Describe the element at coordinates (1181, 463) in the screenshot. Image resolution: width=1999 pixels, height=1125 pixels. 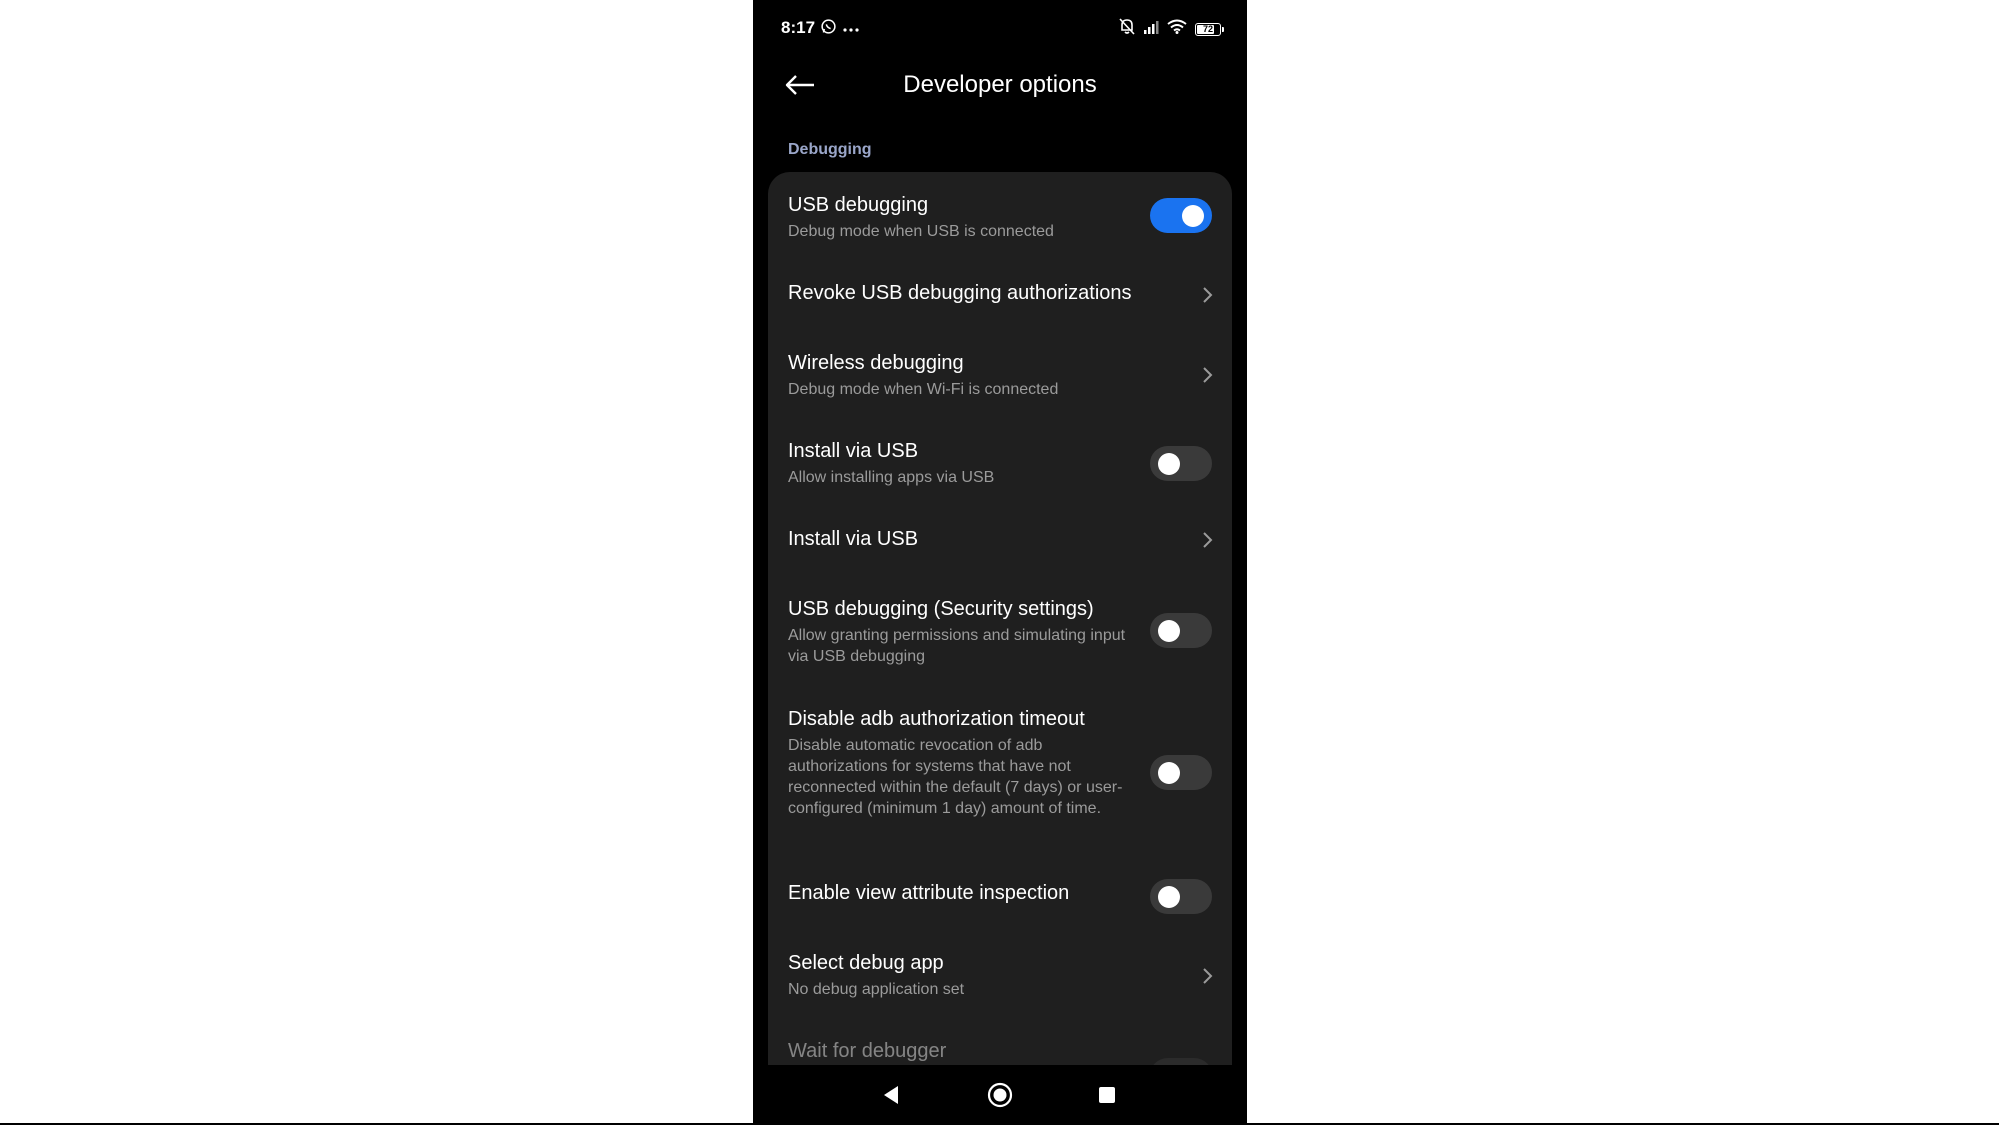
I see `install-via-usb-toggle` at that location.